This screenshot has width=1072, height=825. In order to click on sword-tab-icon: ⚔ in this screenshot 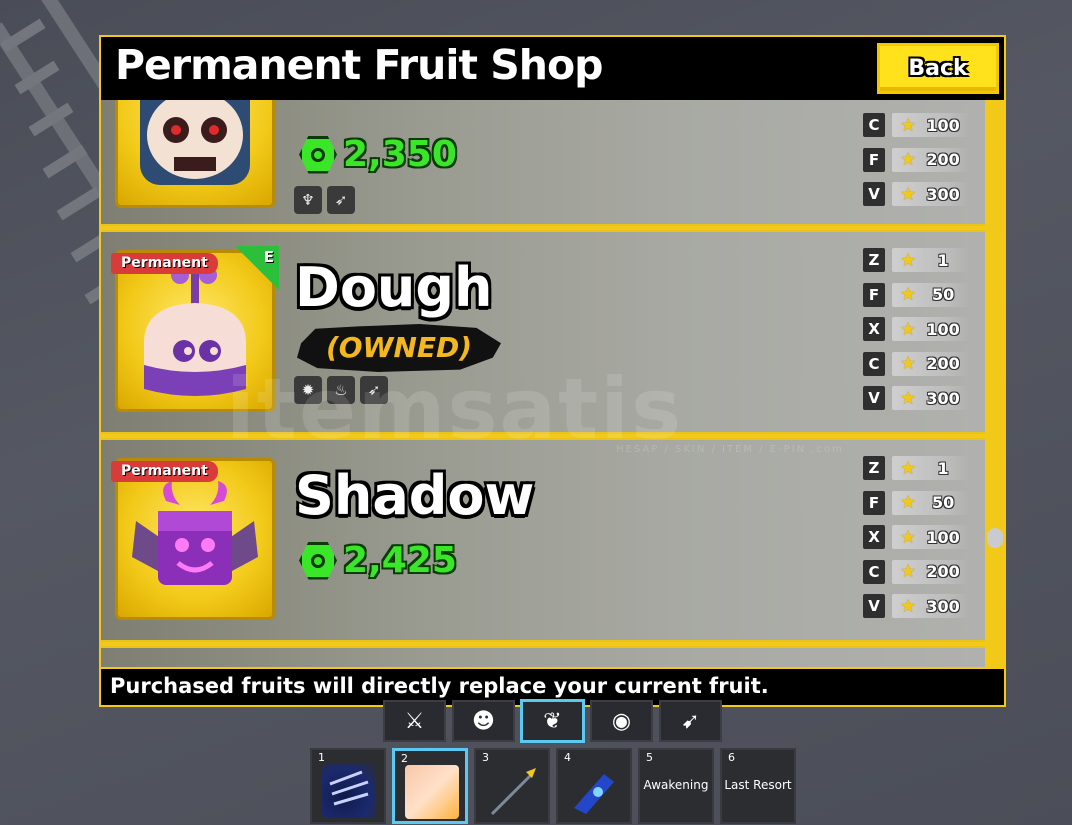, I will do `click(414, 721)`.